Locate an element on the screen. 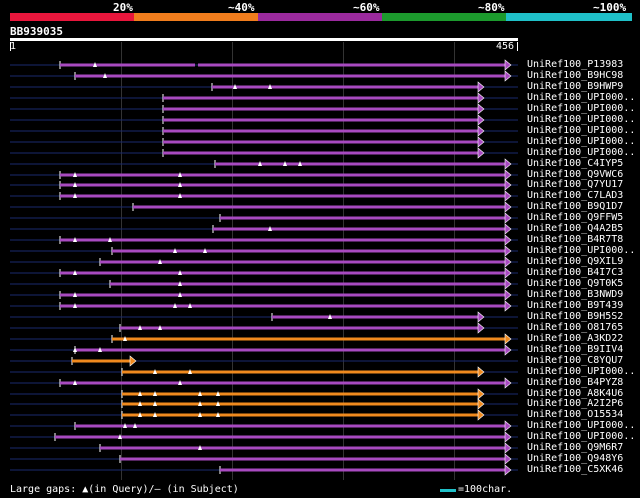 Image resolution: width=640 pixels, height=498 pixels. hit-label: UniRef100_C5XK46 is located at coordinates (575, 469).